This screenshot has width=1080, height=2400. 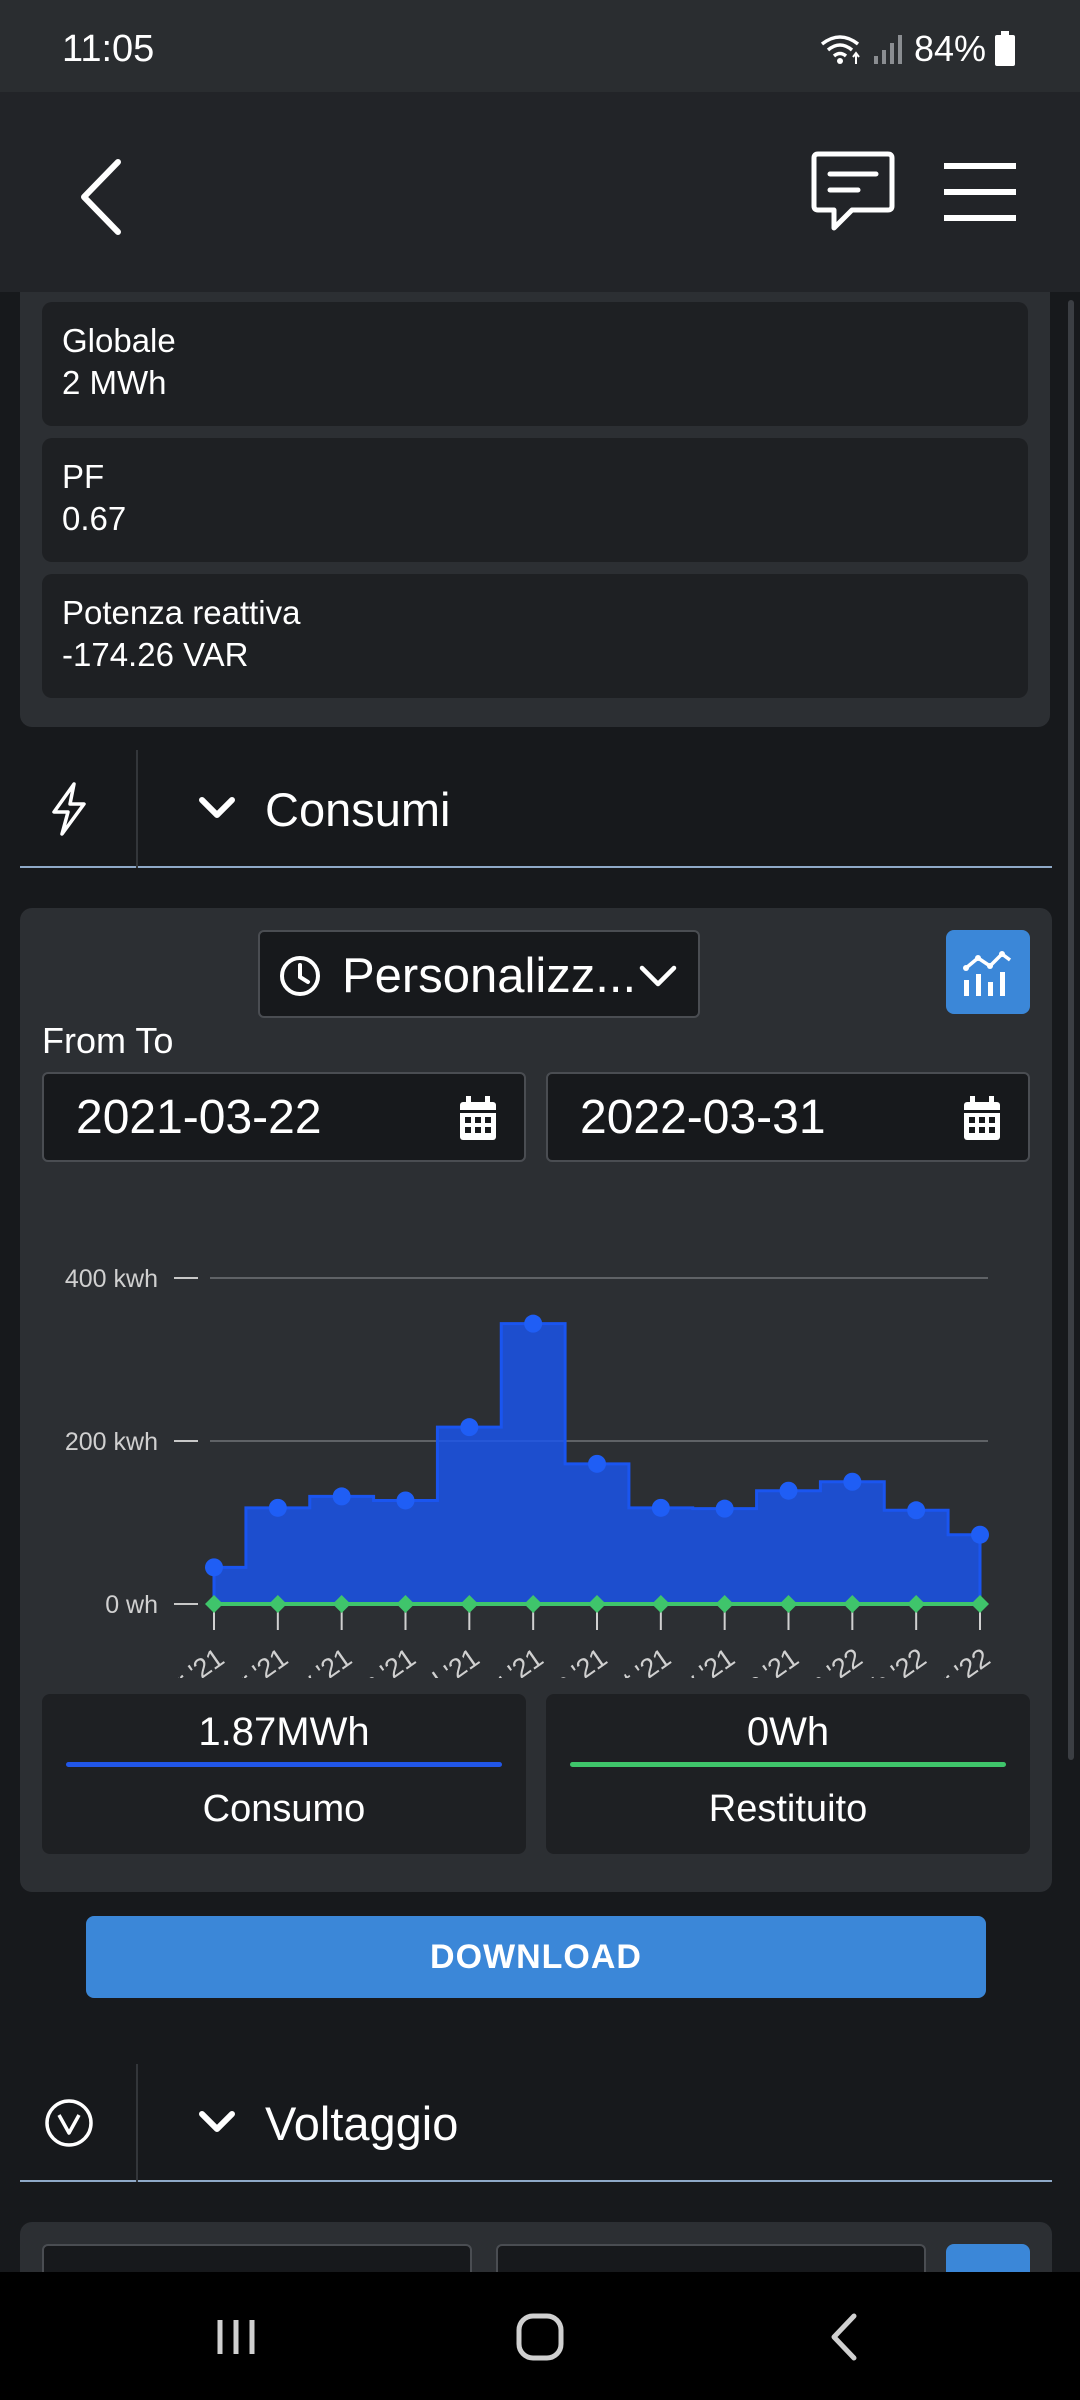 I want to click on chat-icon, so click(x=853, y=191).